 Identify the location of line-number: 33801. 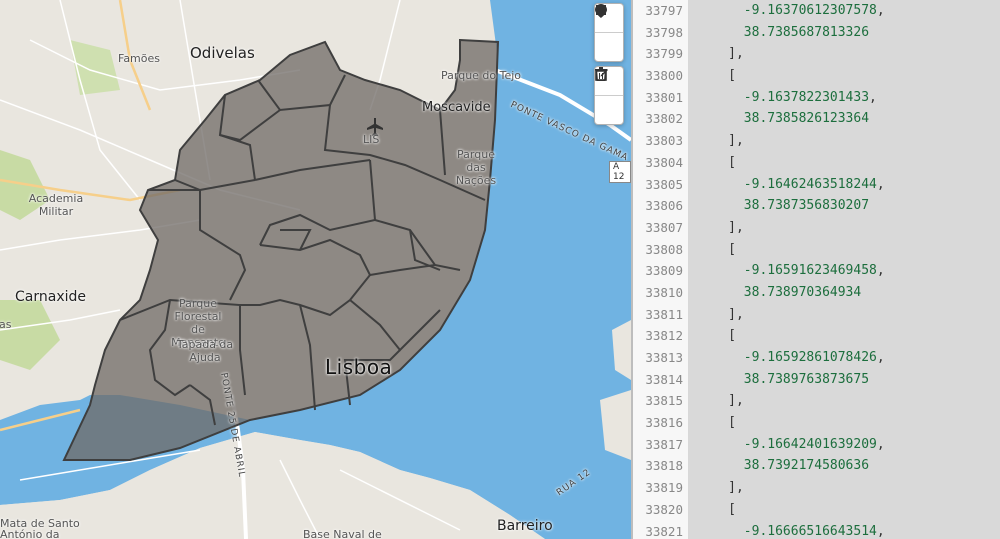
(664, 97).